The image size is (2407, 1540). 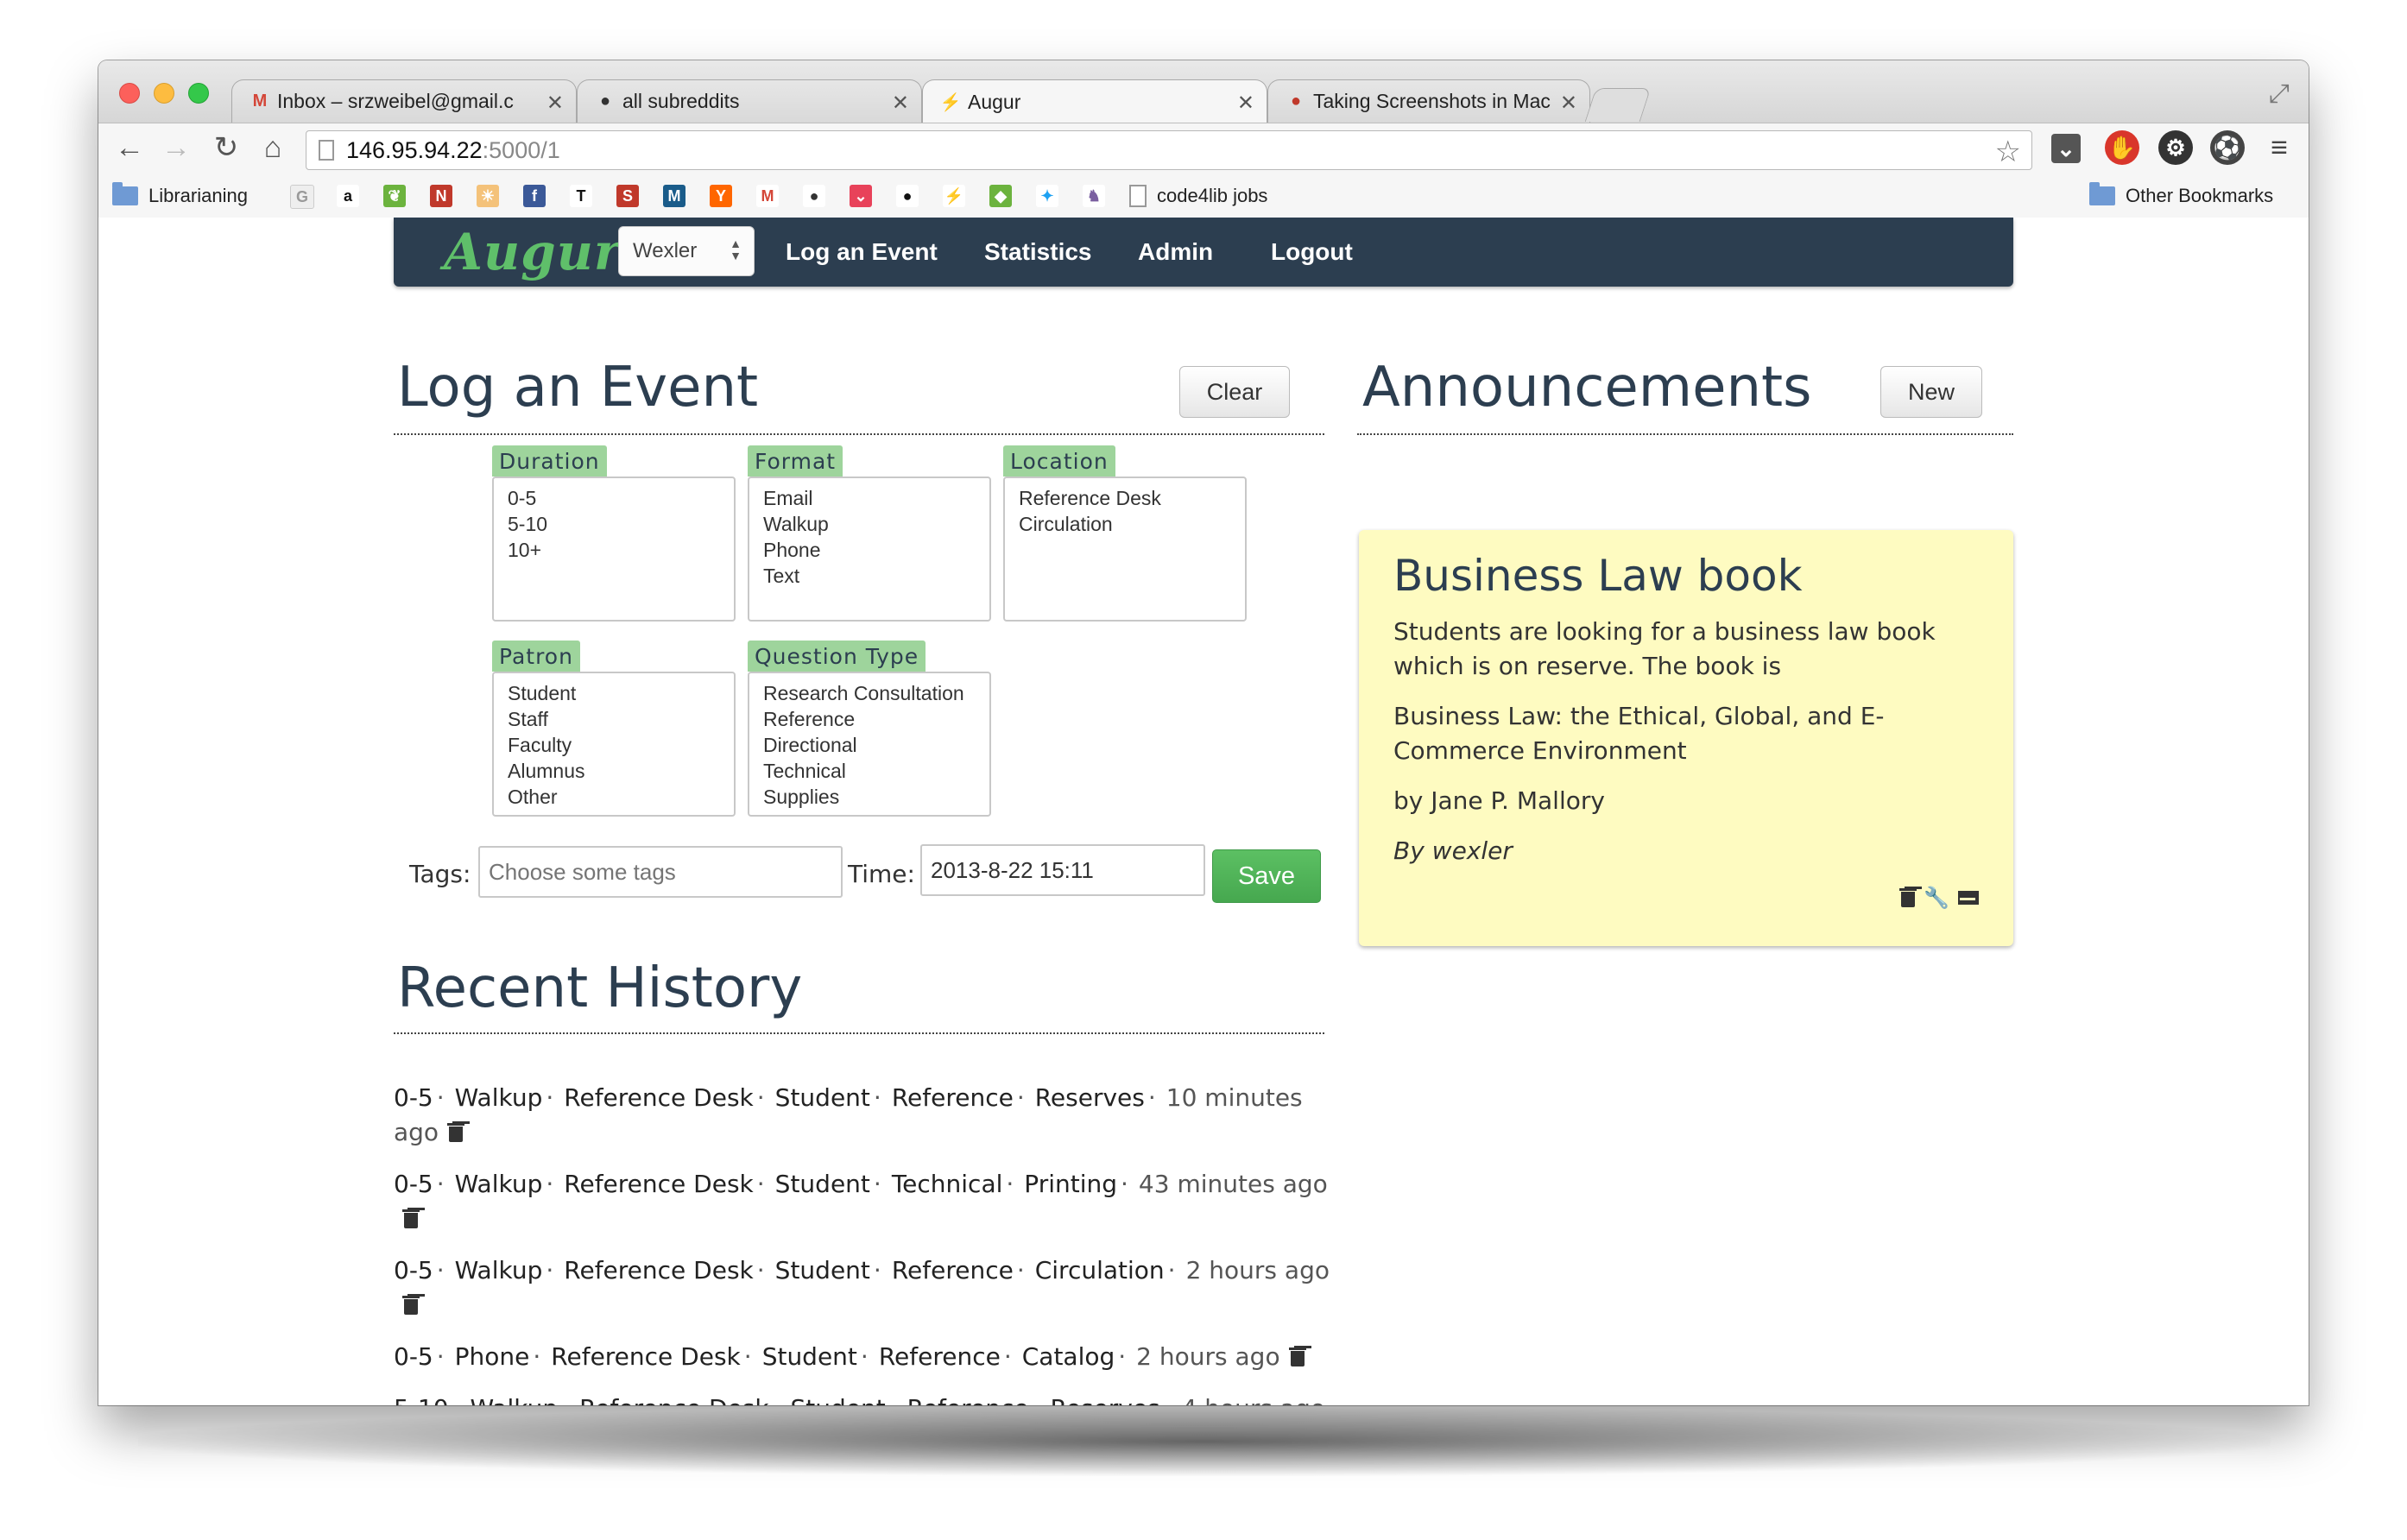 I want to click on note-actions: 🔧, so click(x=1939, y=898).